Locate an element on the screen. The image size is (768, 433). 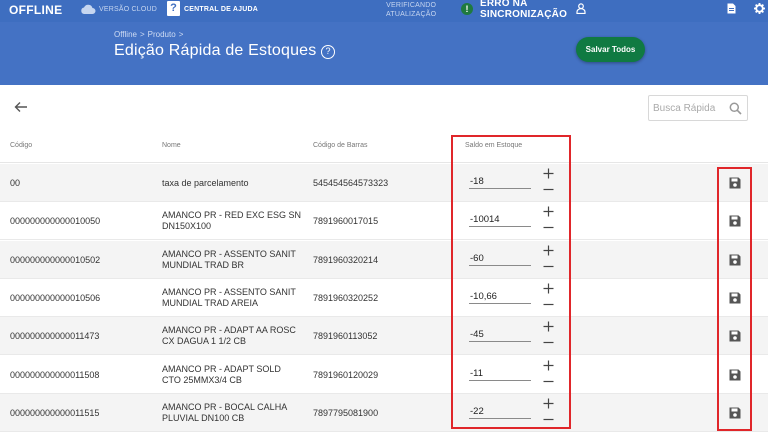
breadcrumb: Offline > Produto > is located at coordinates (150, 34).